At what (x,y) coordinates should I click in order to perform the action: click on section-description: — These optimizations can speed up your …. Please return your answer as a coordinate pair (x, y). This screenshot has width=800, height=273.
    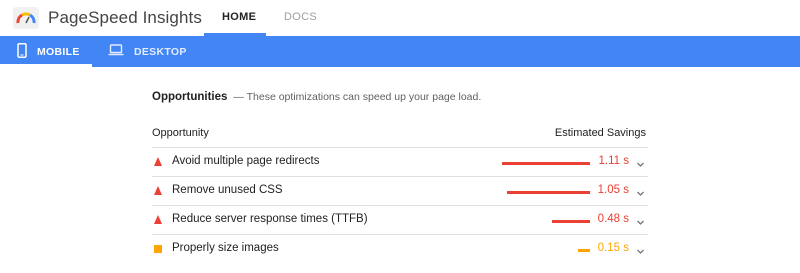
    Looking at the image, I should click on (357, 97).